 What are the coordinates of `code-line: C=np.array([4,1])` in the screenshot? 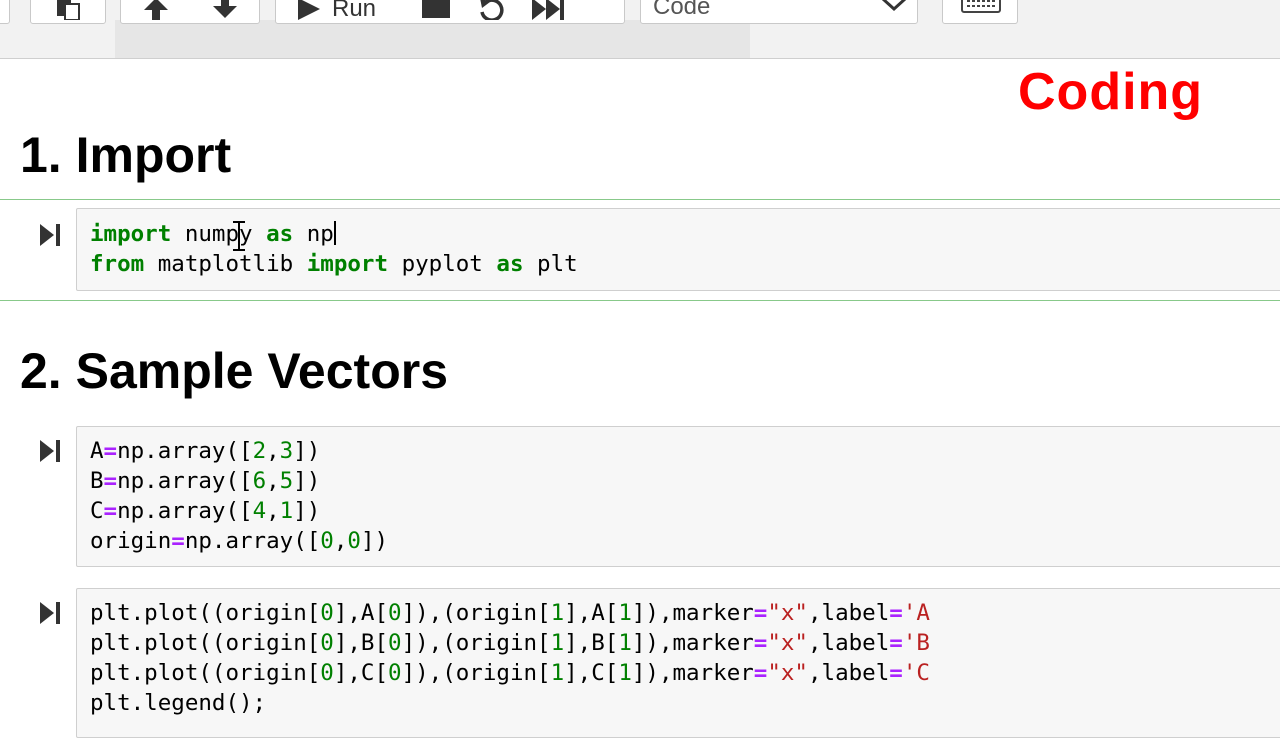 It's located at (205, 511).